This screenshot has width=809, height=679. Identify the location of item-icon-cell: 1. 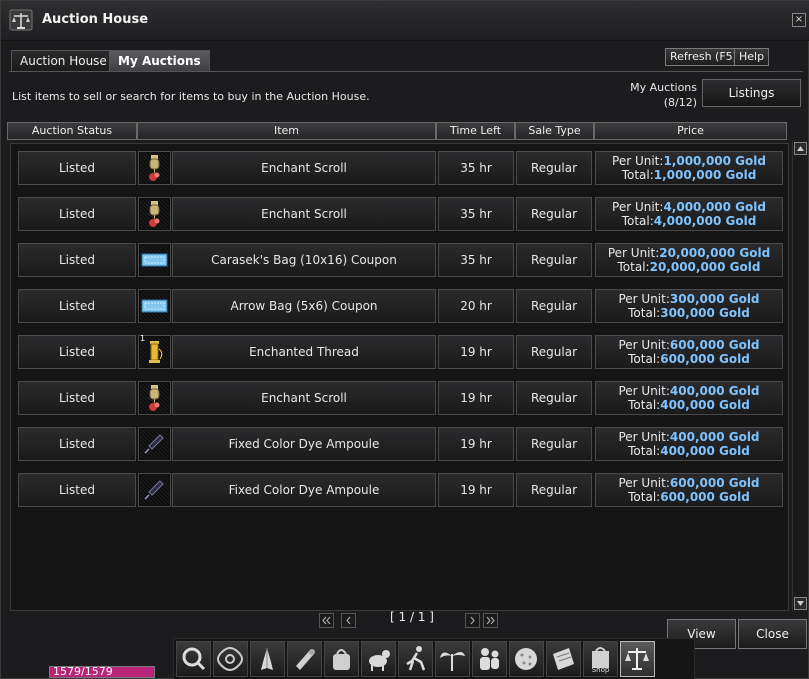
(154, 352).